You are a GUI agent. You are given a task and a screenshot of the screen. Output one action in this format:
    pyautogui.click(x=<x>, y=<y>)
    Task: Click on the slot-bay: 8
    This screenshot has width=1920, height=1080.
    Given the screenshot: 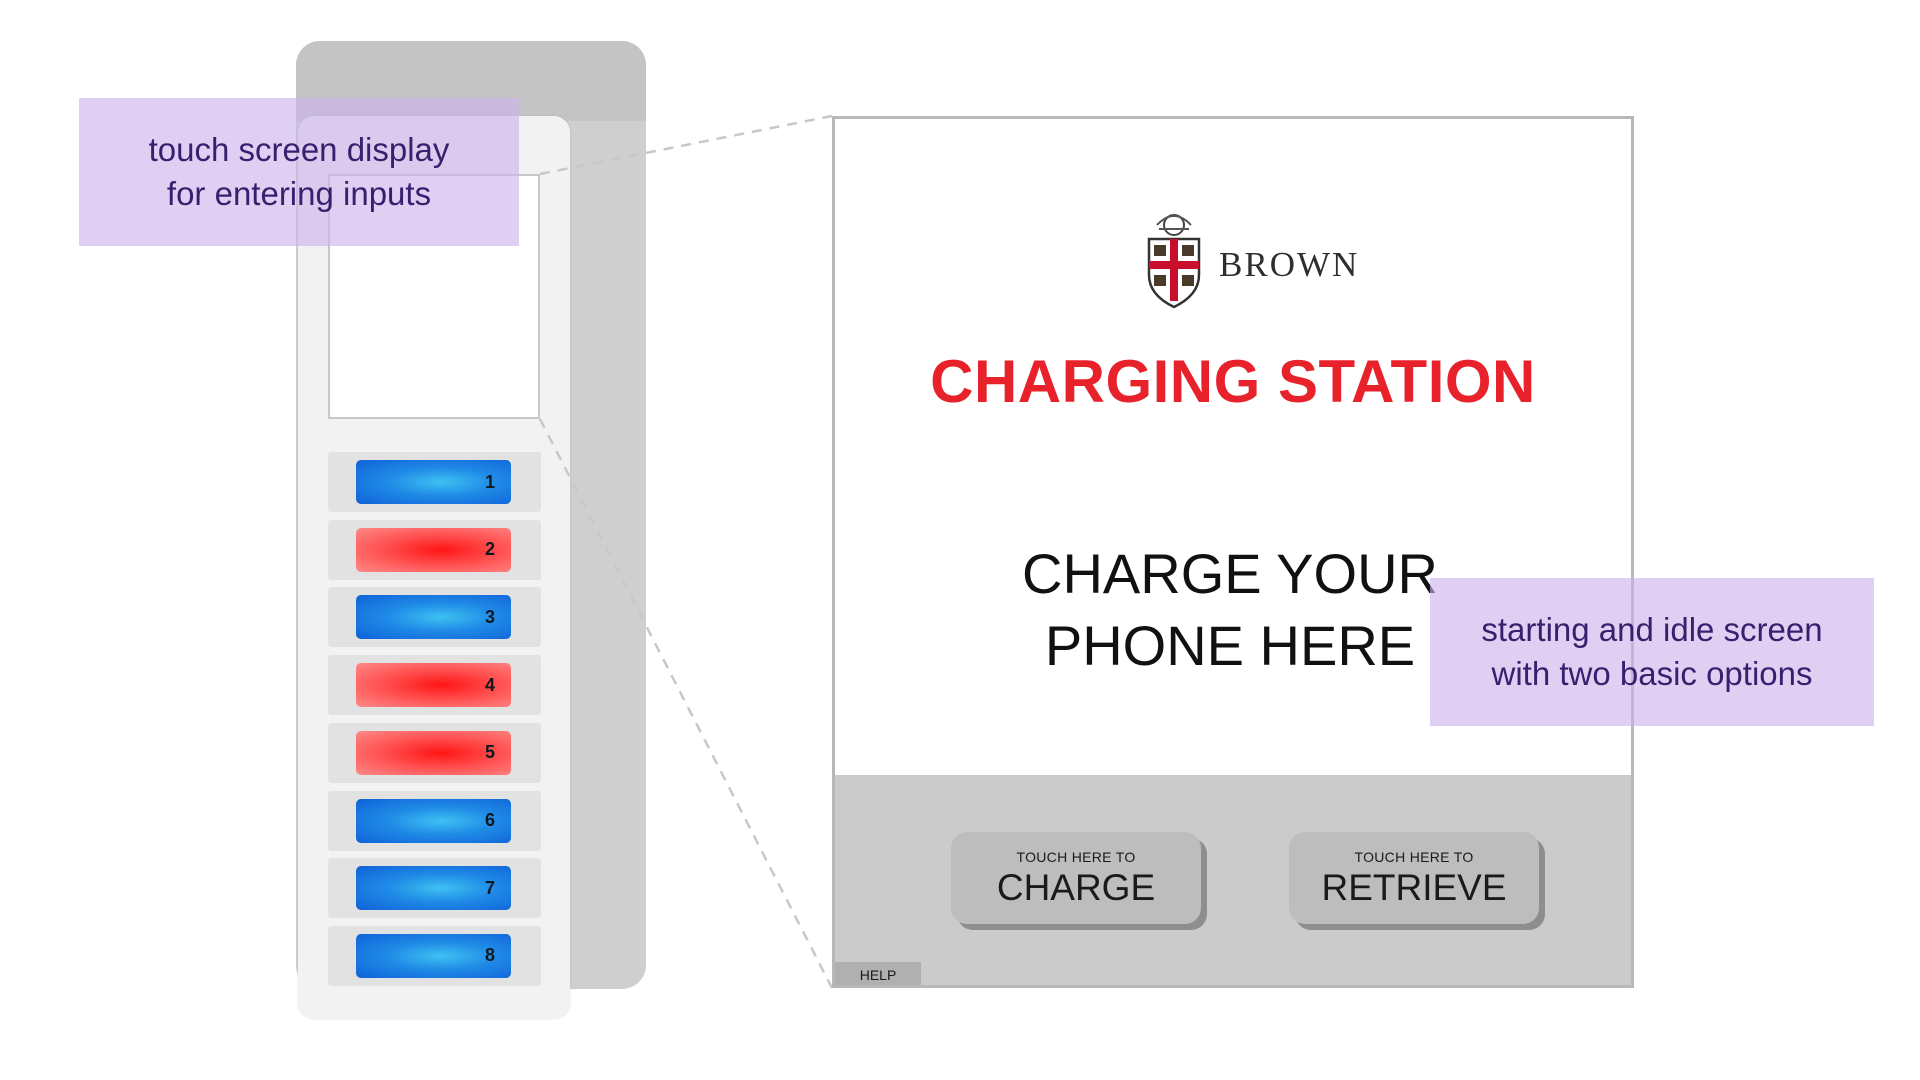 What is the action you would take?
    pyautogui.click(x=434, y=955)
    